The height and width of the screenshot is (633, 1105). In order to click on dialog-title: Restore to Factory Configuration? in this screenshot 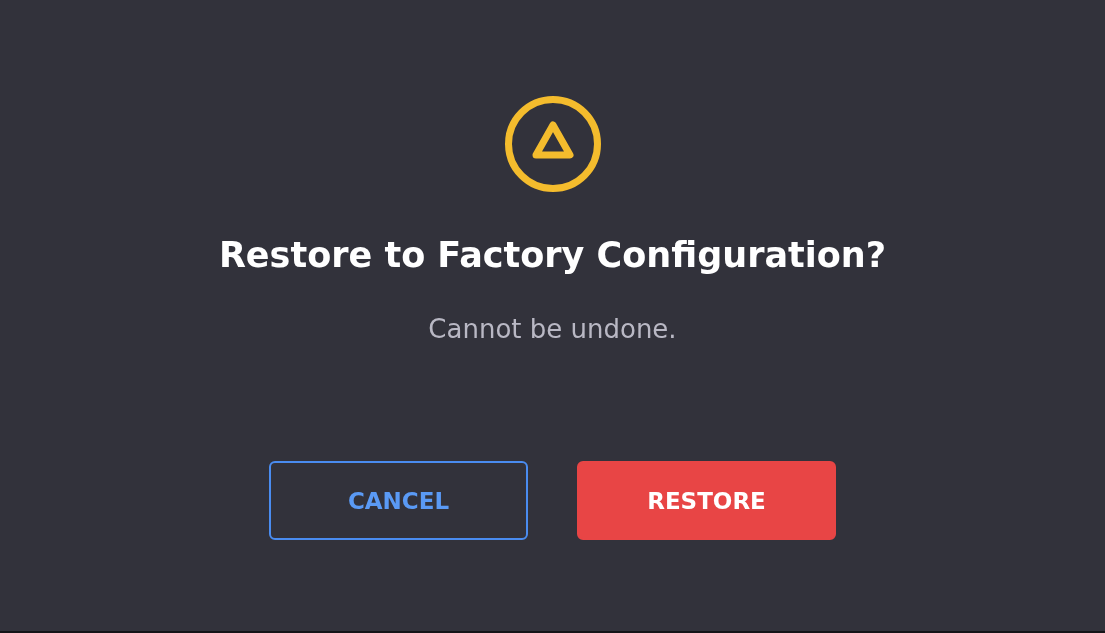, I will do `click(552, 255)`.